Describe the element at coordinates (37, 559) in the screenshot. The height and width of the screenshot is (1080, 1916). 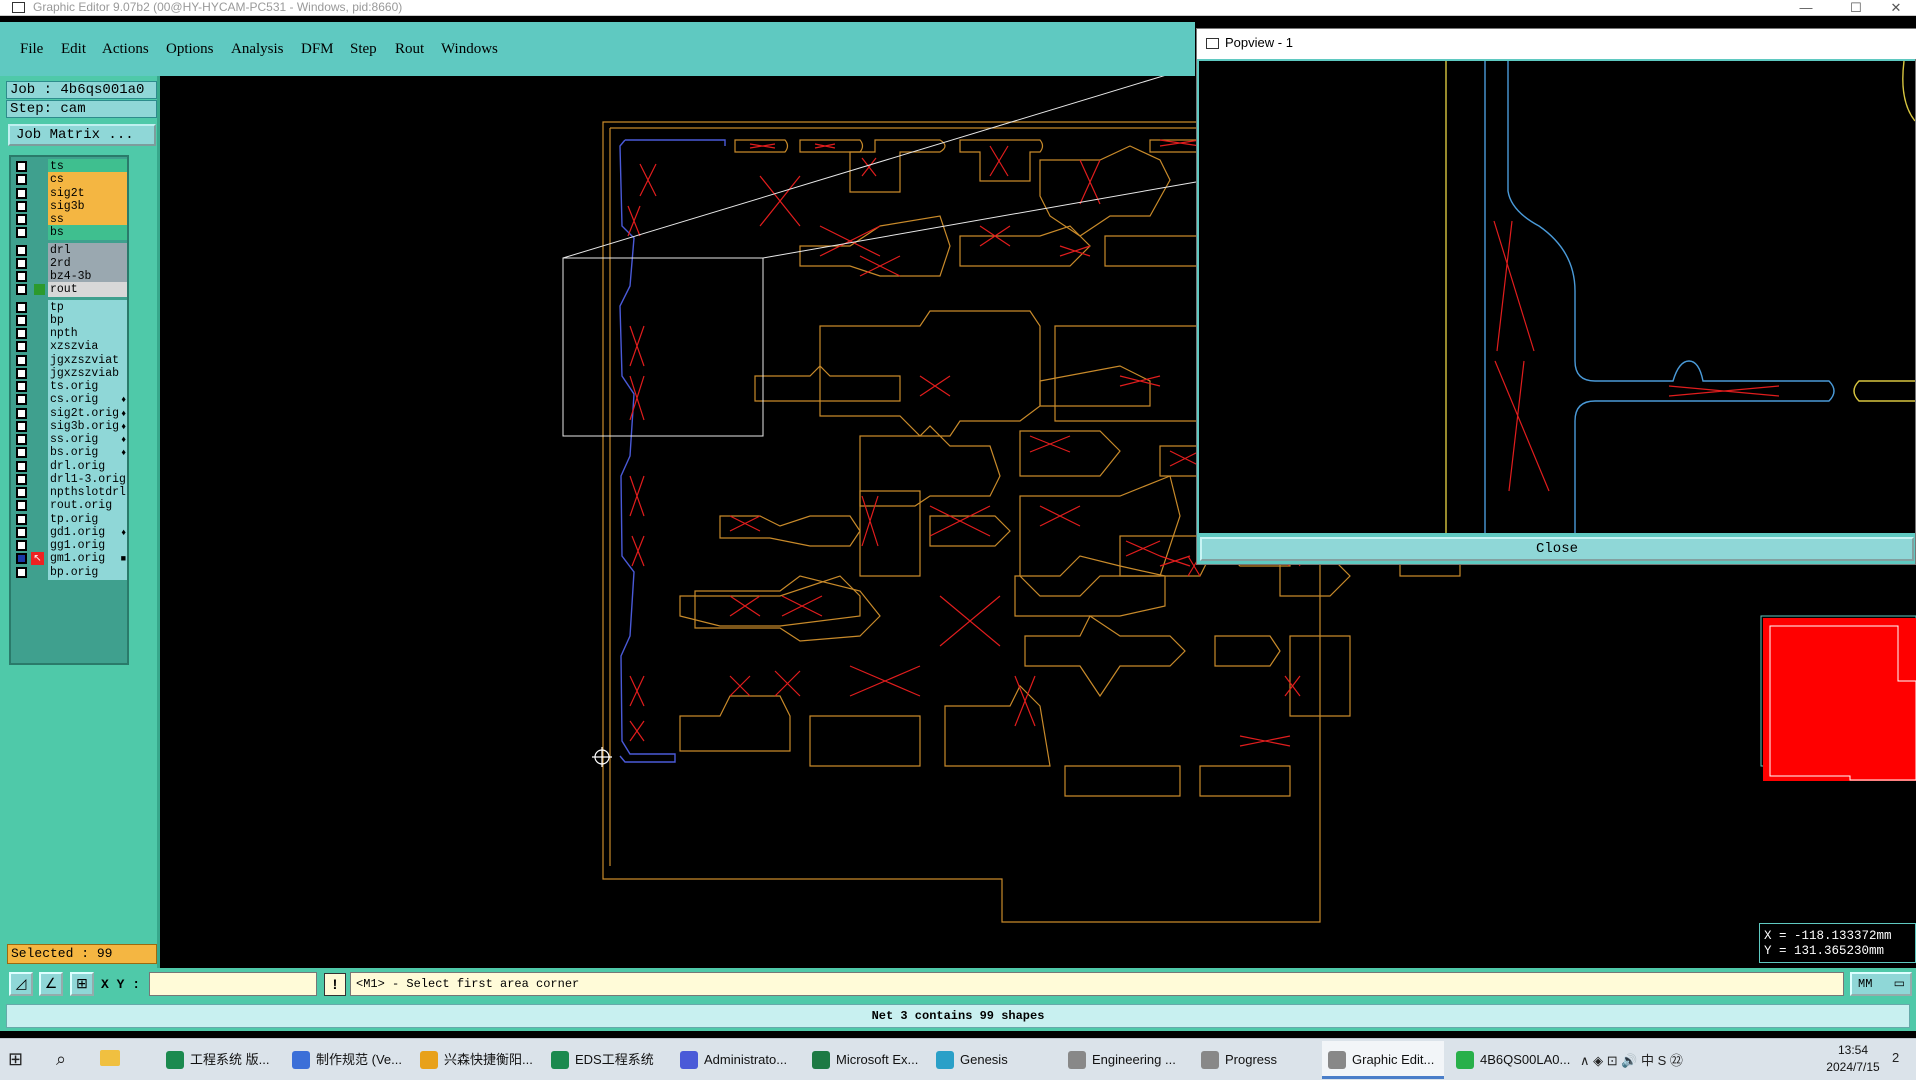
I see `work-layer-pointer-icon: ↖` at that location.